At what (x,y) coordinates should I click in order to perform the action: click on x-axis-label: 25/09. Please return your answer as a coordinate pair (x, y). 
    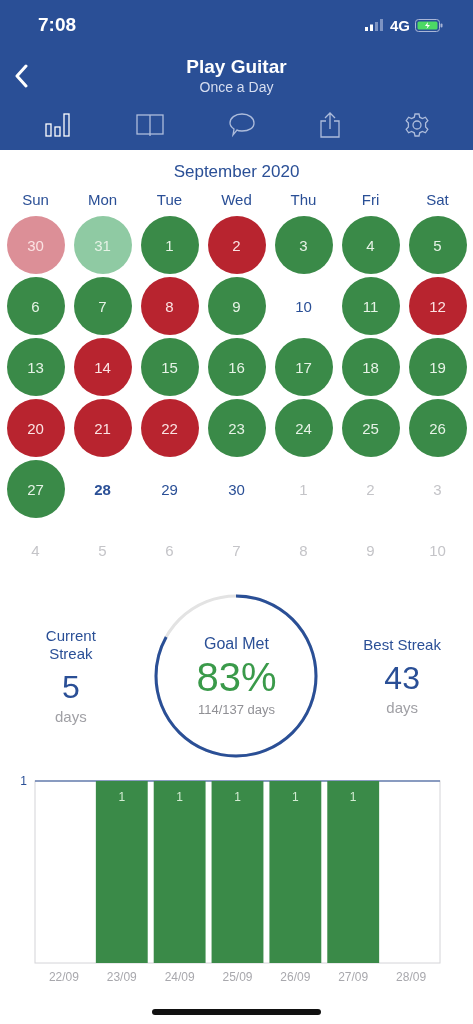
    Looking at the image, I should click on (237, 976).